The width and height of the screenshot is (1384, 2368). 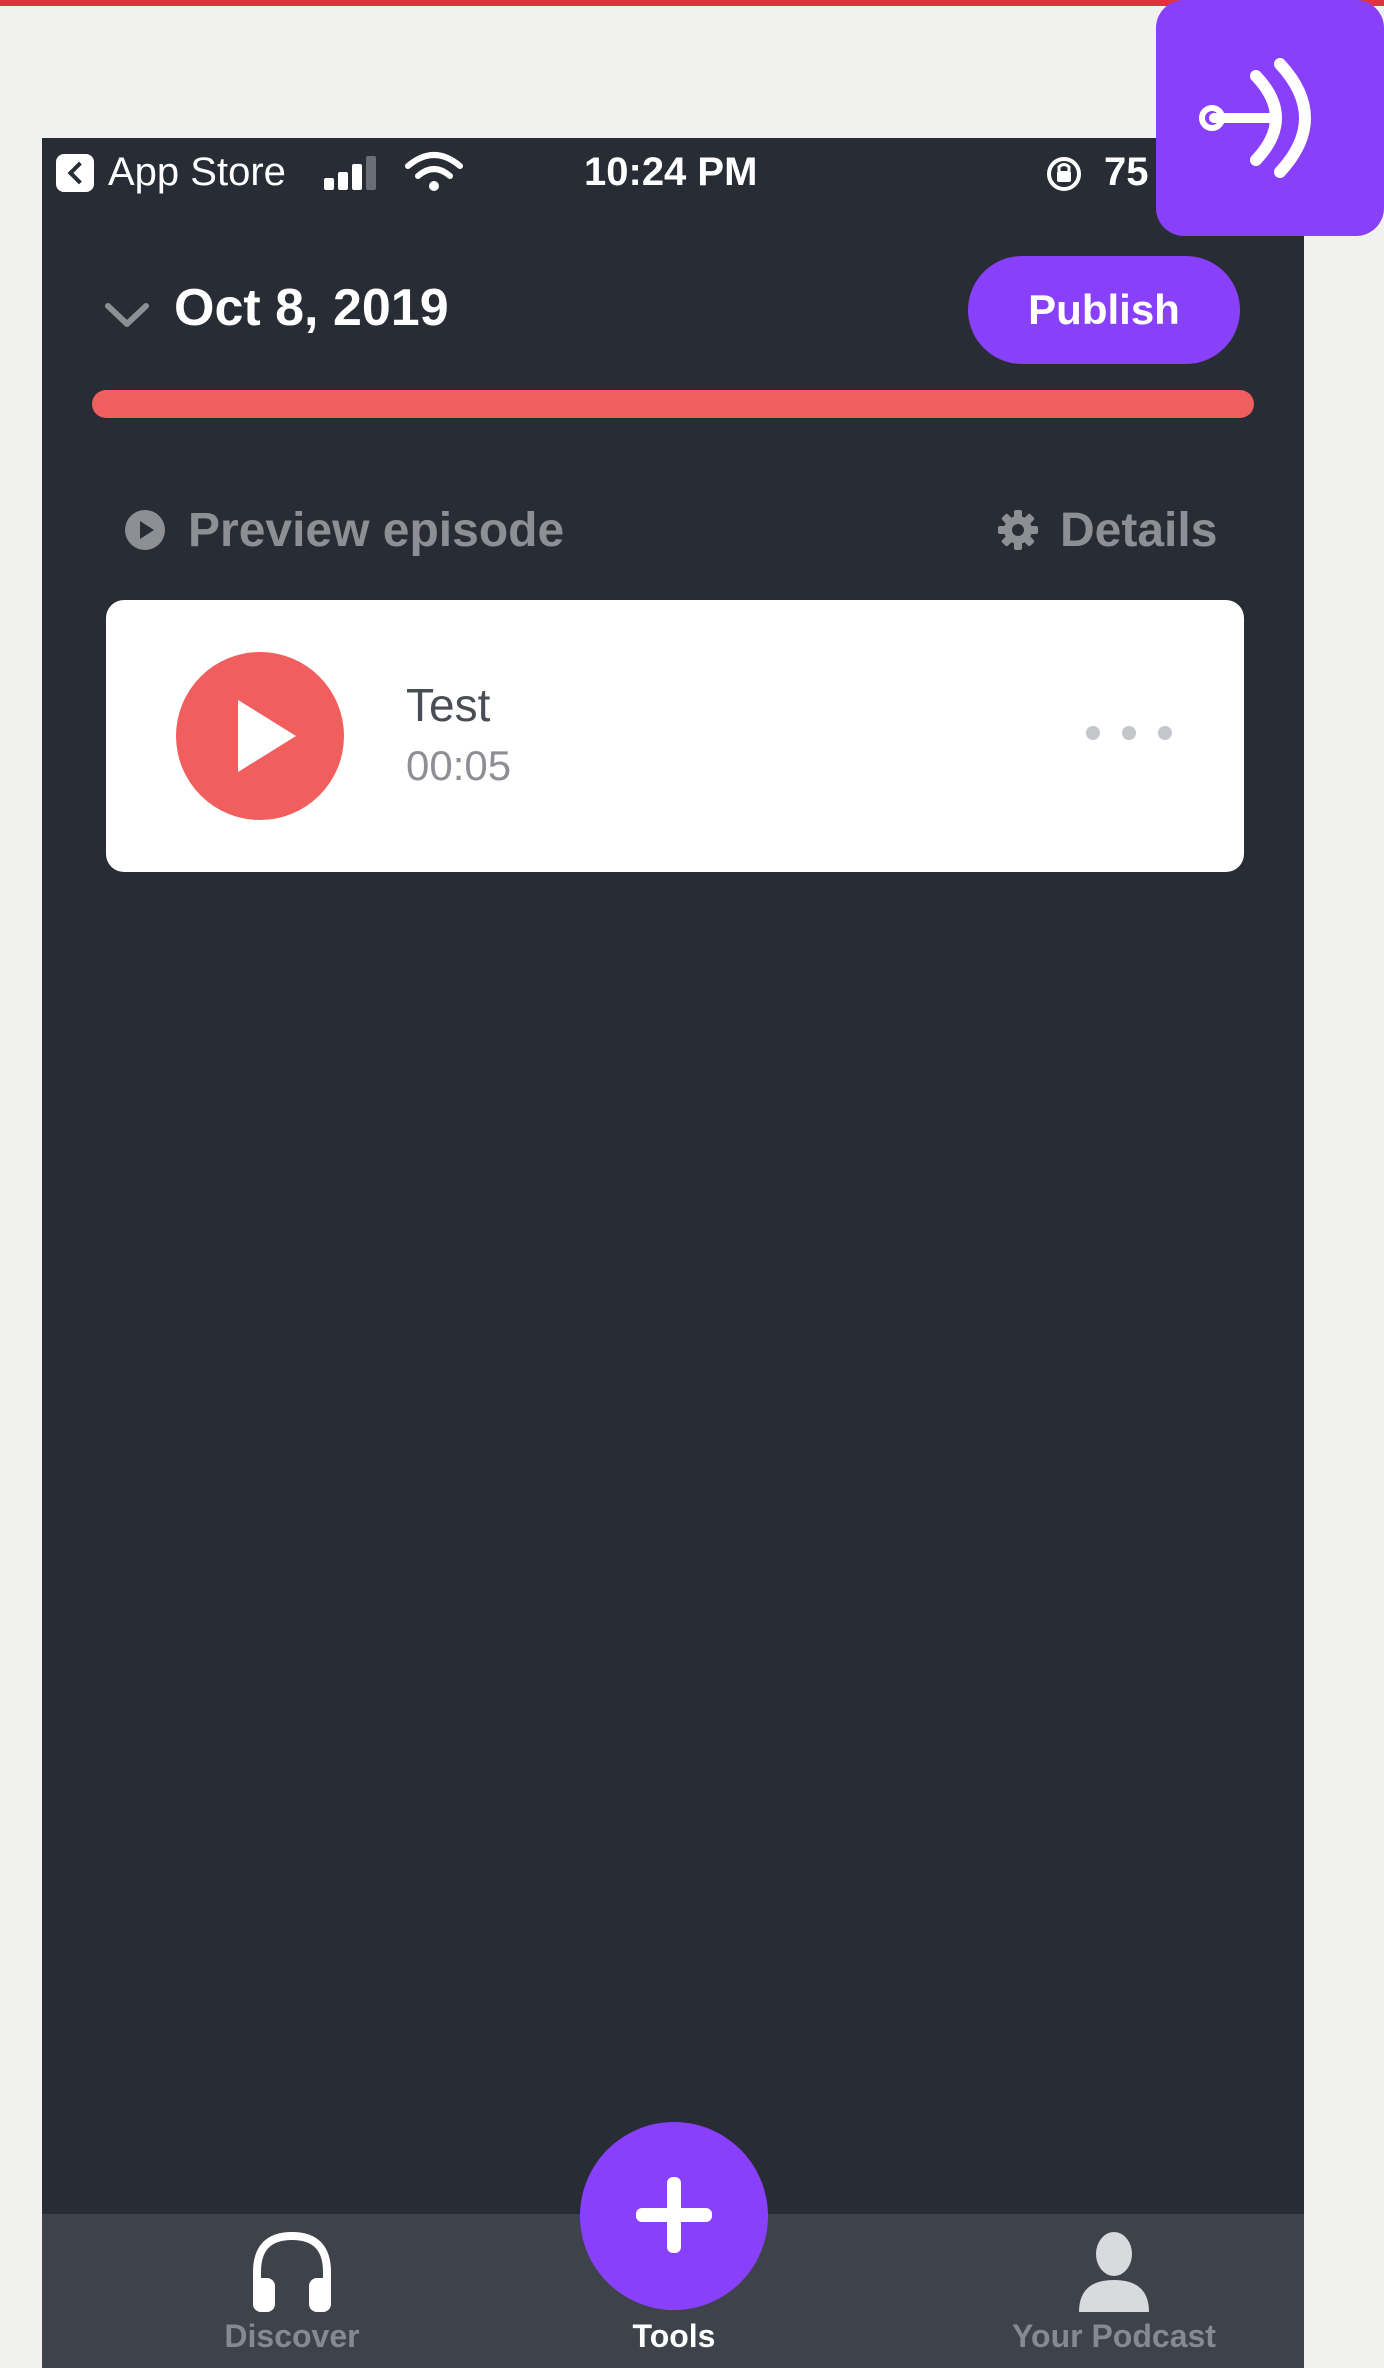 What do you see at coordinates (197, 172) in the screenshot?
I see `back-app-label: App Store` at bounding box center [197, 172].